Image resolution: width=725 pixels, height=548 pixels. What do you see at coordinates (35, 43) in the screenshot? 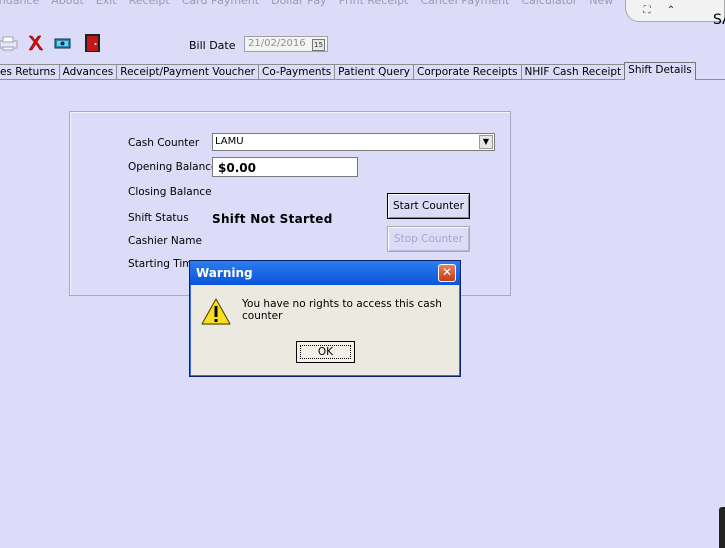
I see `delete-x-icon` at bounding box center [35, 43].